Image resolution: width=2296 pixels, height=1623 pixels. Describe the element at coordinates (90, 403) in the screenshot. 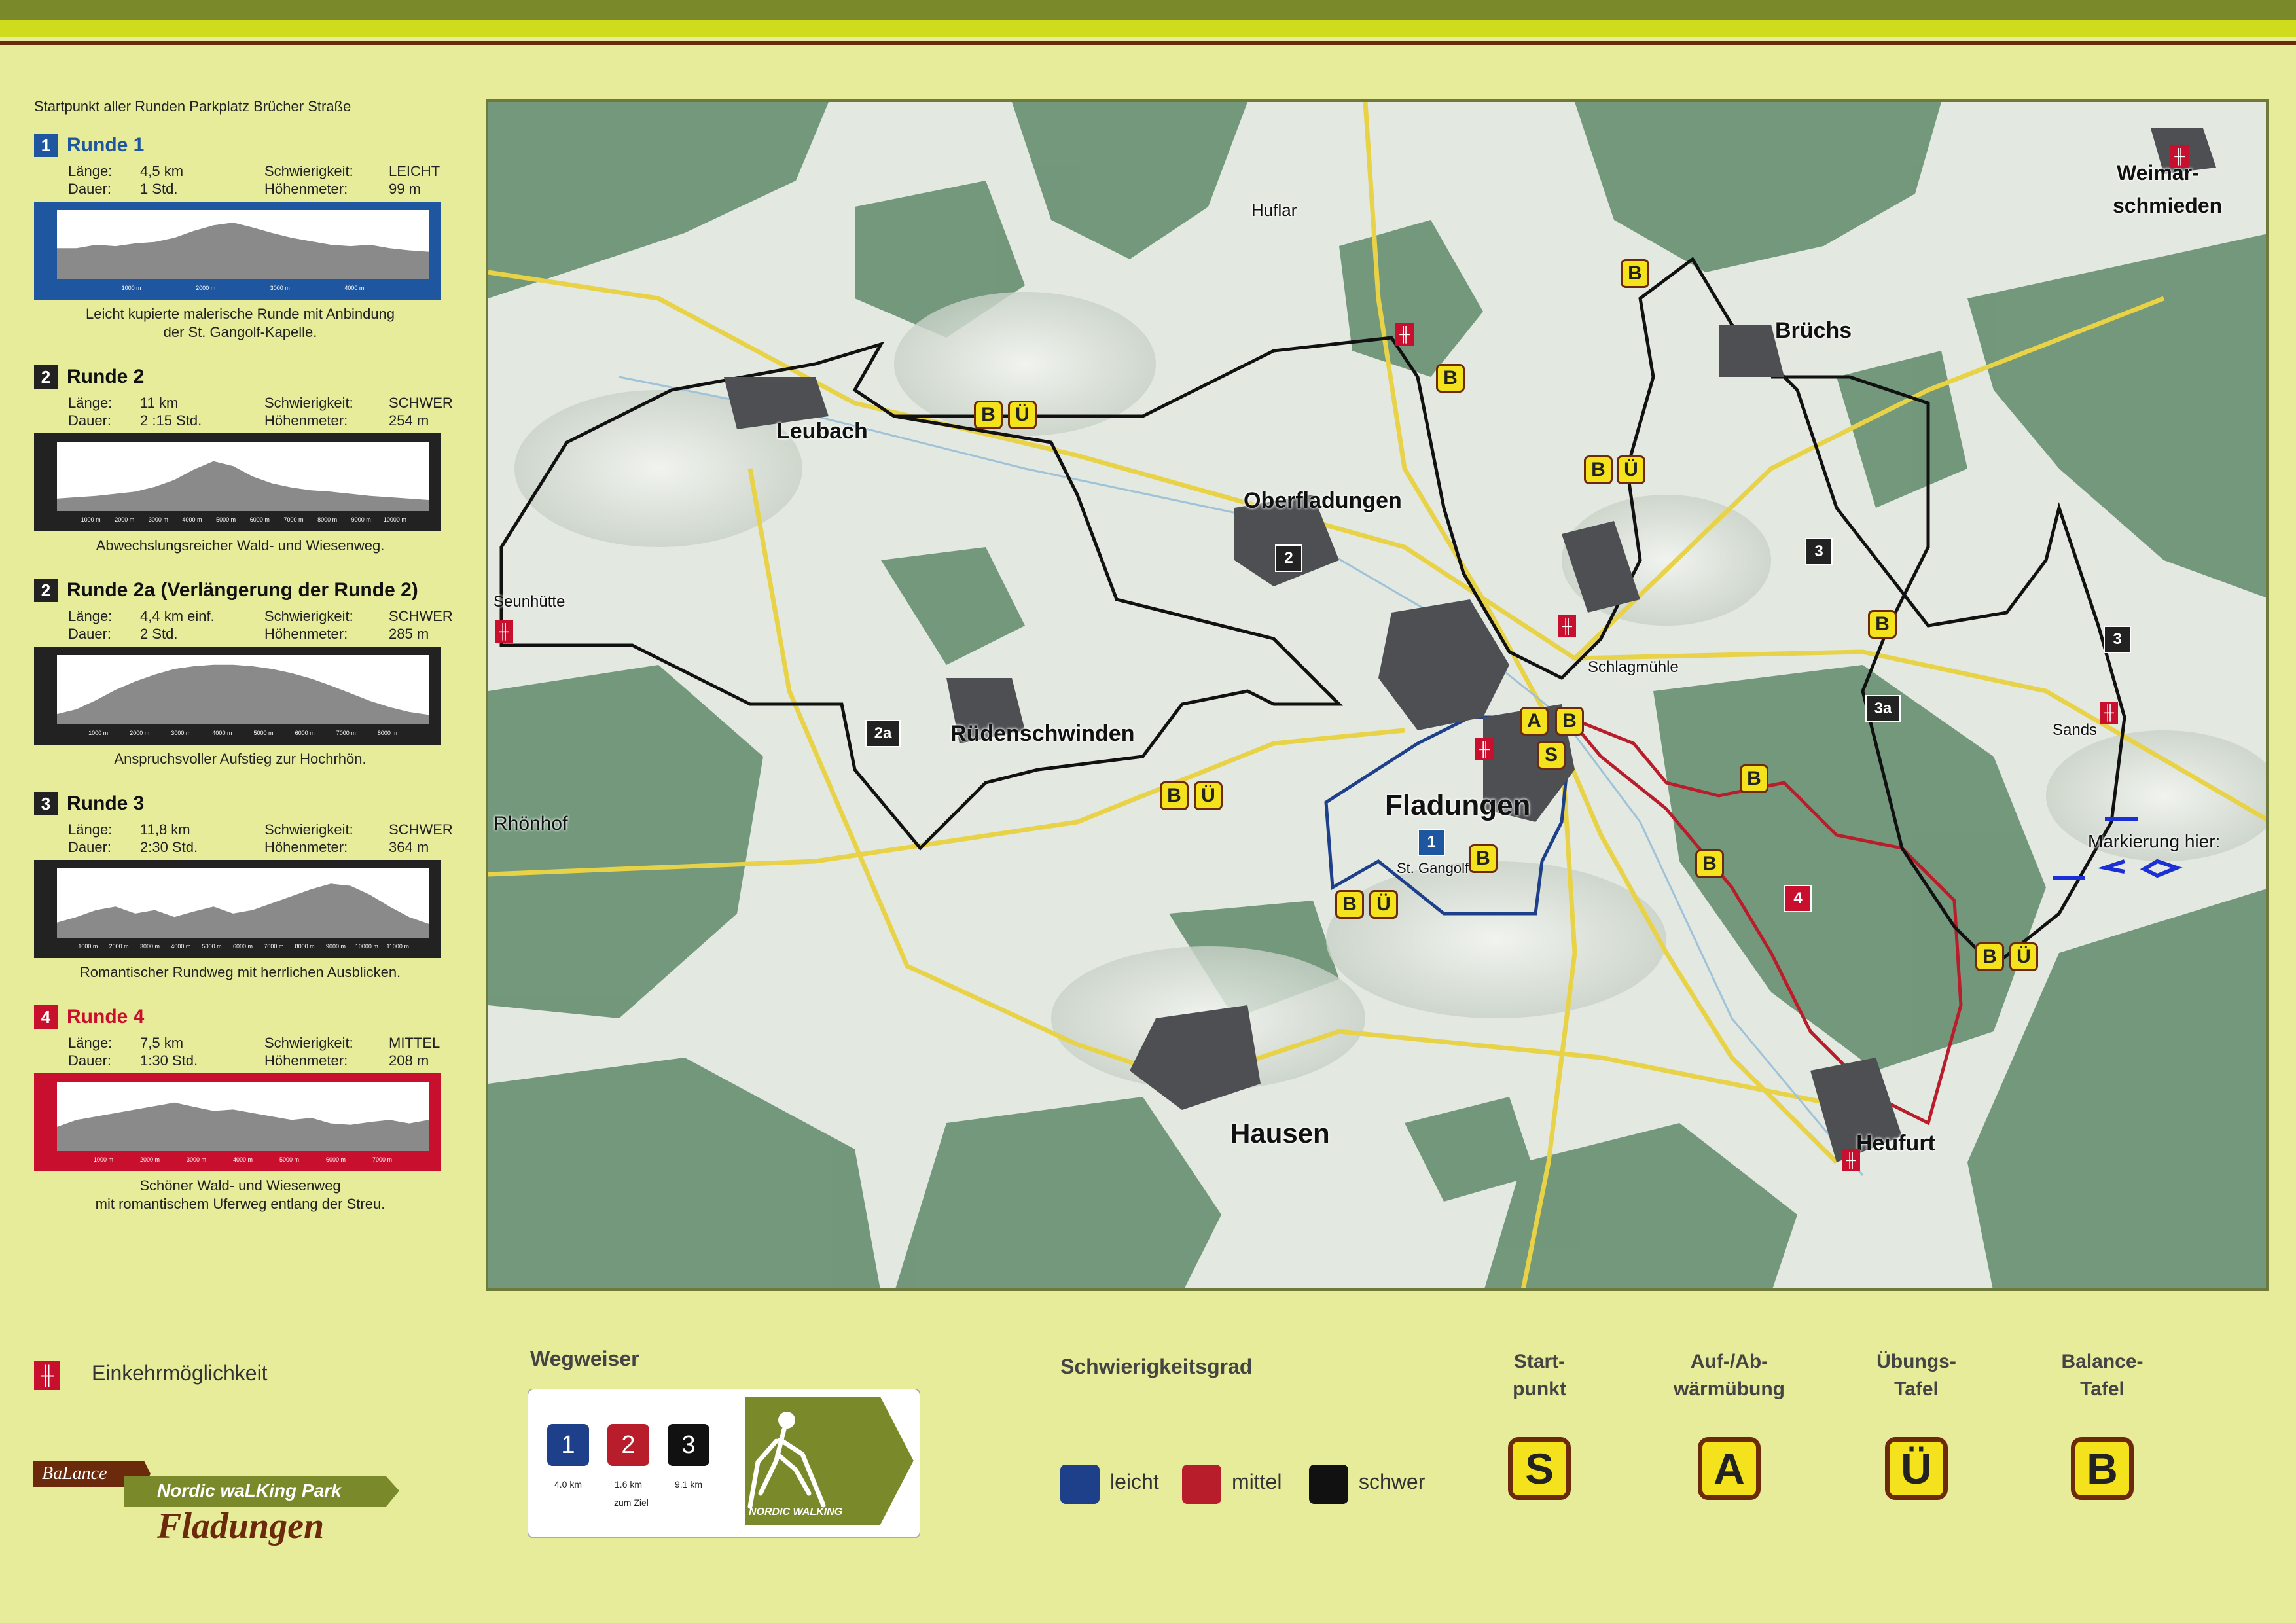

I see `length-label: Länge:` at that location.